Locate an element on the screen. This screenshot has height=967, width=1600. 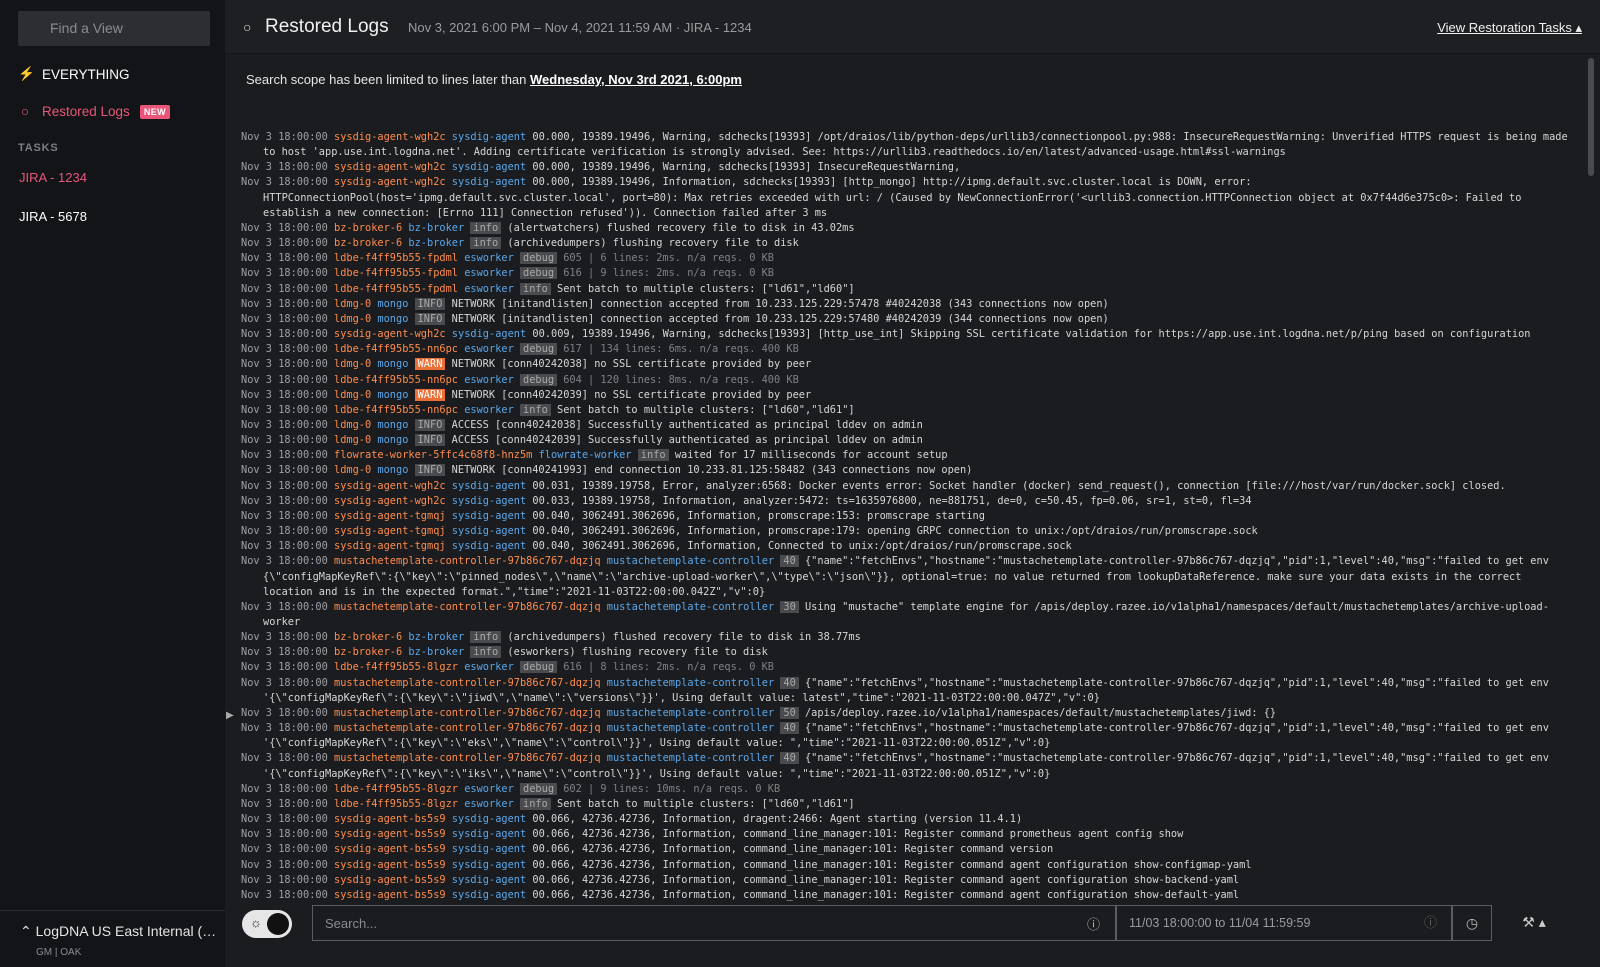
org-switcher: ⌃ LogDNA US East Internal (u… GM | OAK is located at coordinates (112, 938).